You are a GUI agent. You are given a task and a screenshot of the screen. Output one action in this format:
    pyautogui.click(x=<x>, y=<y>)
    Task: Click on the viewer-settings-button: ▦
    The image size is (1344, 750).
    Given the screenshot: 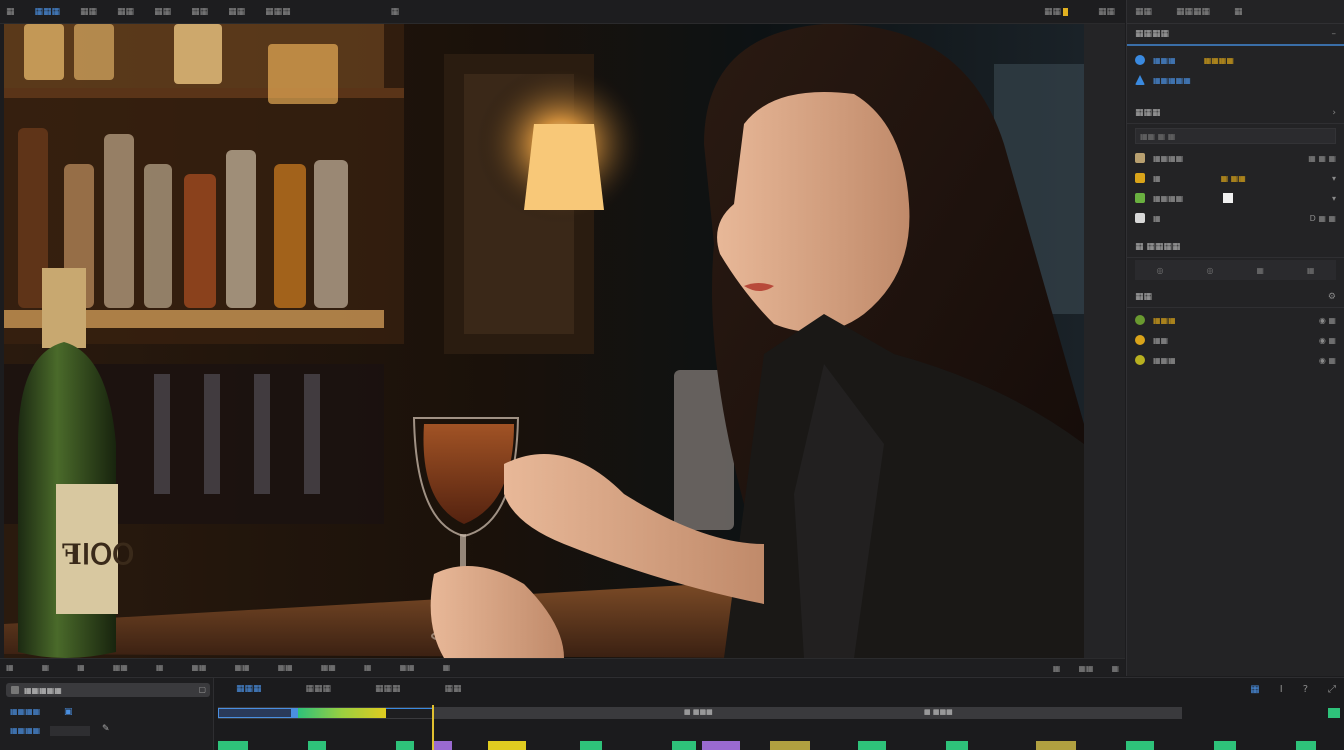 What is the action you would take?
    pyautogui.click(x=1057, y=668)
    